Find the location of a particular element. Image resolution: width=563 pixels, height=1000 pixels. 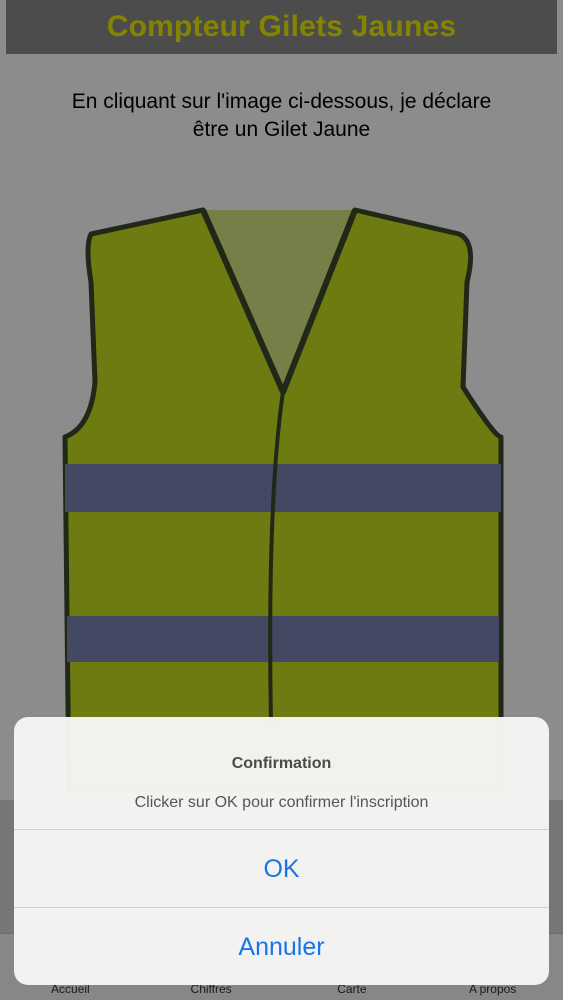

cancel-button: Annuler is located at coordinates (281, 946).